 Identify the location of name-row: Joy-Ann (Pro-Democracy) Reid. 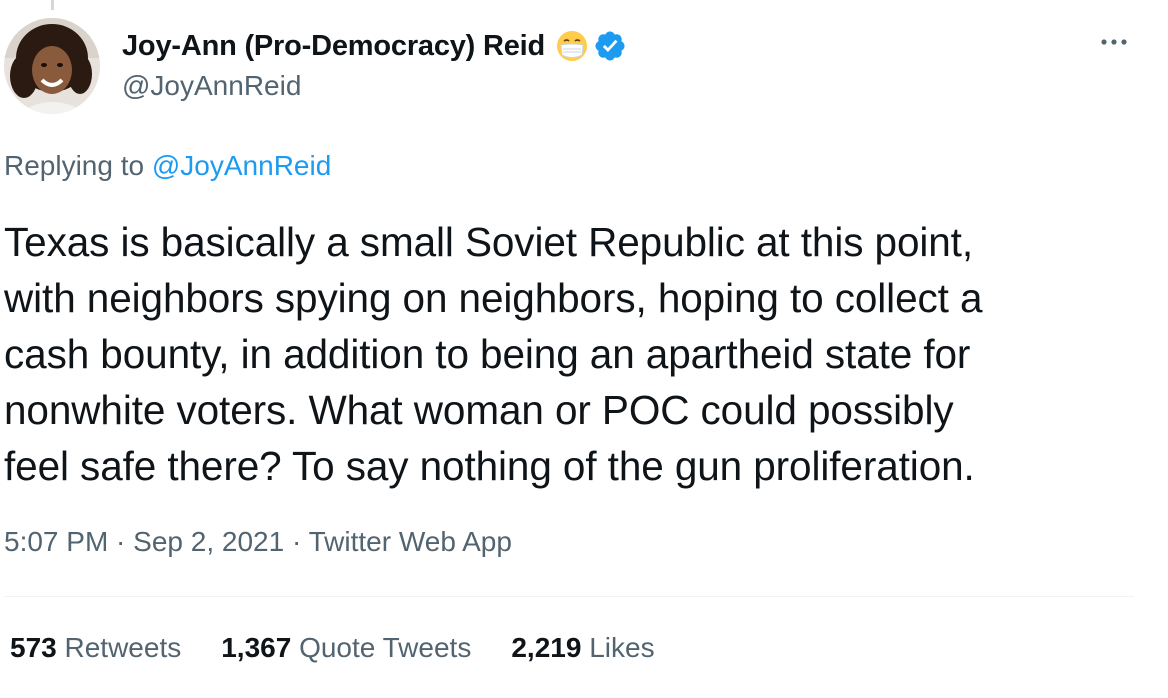
(374, 46).